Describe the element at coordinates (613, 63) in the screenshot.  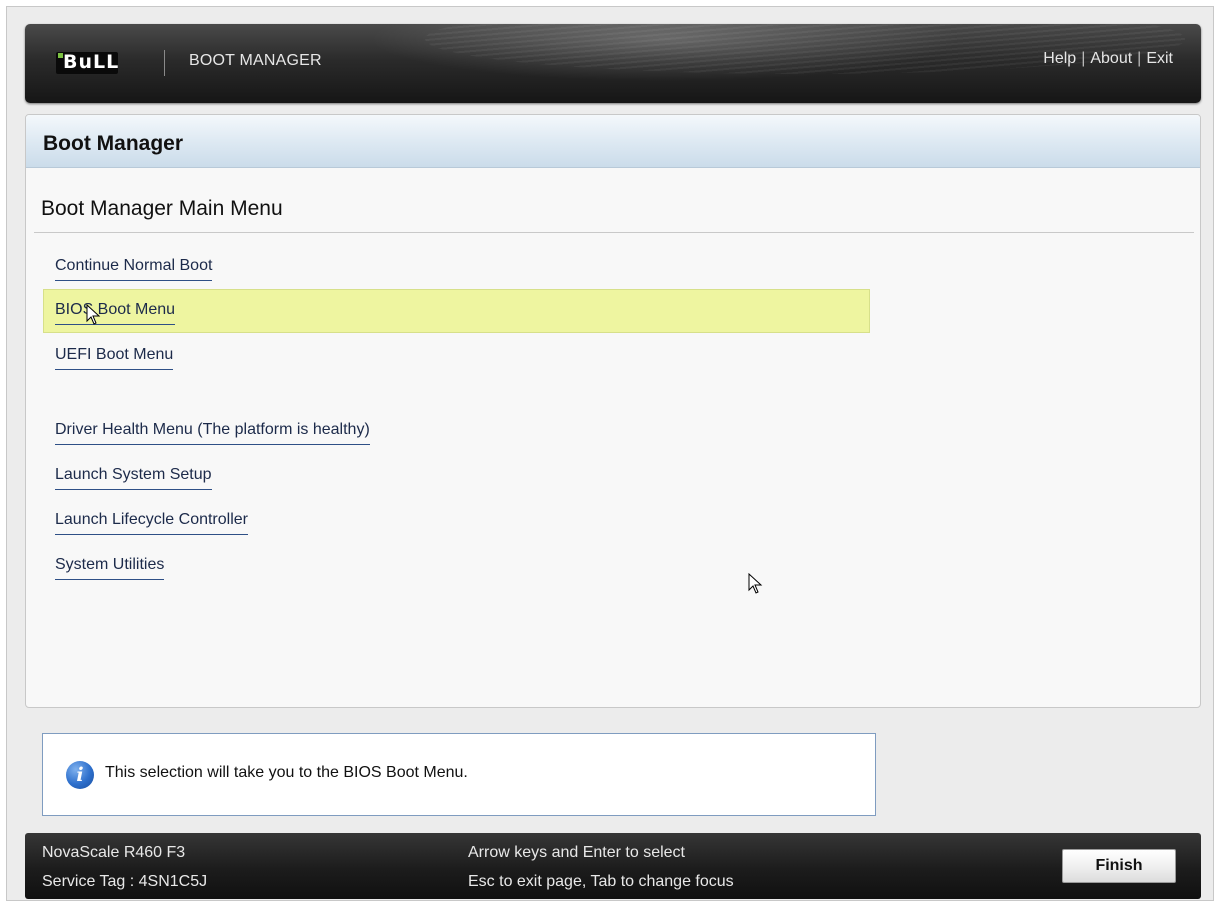
I see `top-header-bar: BuLL BOOT MANAGER Help | About | Exit` at that location.